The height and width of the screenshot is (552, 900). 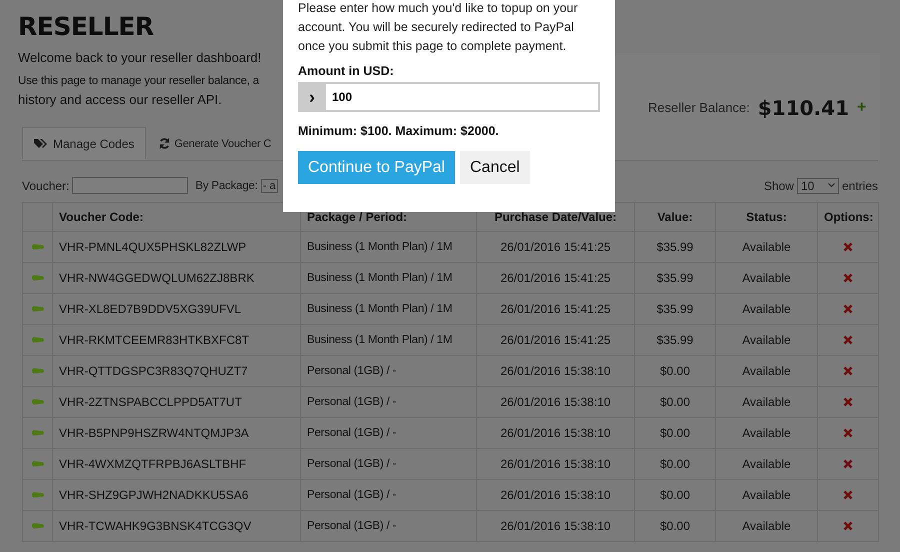 What do you see at coordinates (675, 217) in the screenshot?
I see `column-header: Value:` at bounding box center [675, 217].